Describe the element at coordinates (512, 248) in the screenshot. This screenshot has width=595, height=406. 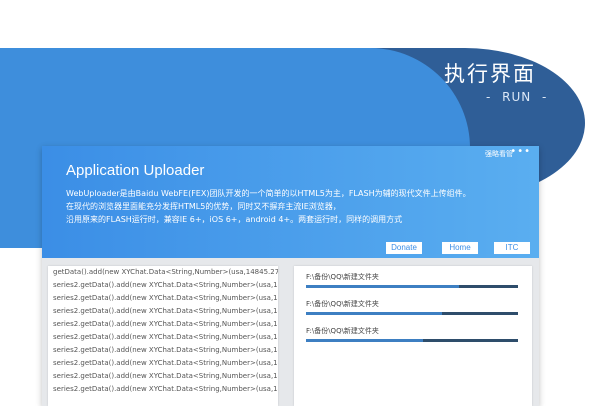
I see `itc-button: ITC` at that location.